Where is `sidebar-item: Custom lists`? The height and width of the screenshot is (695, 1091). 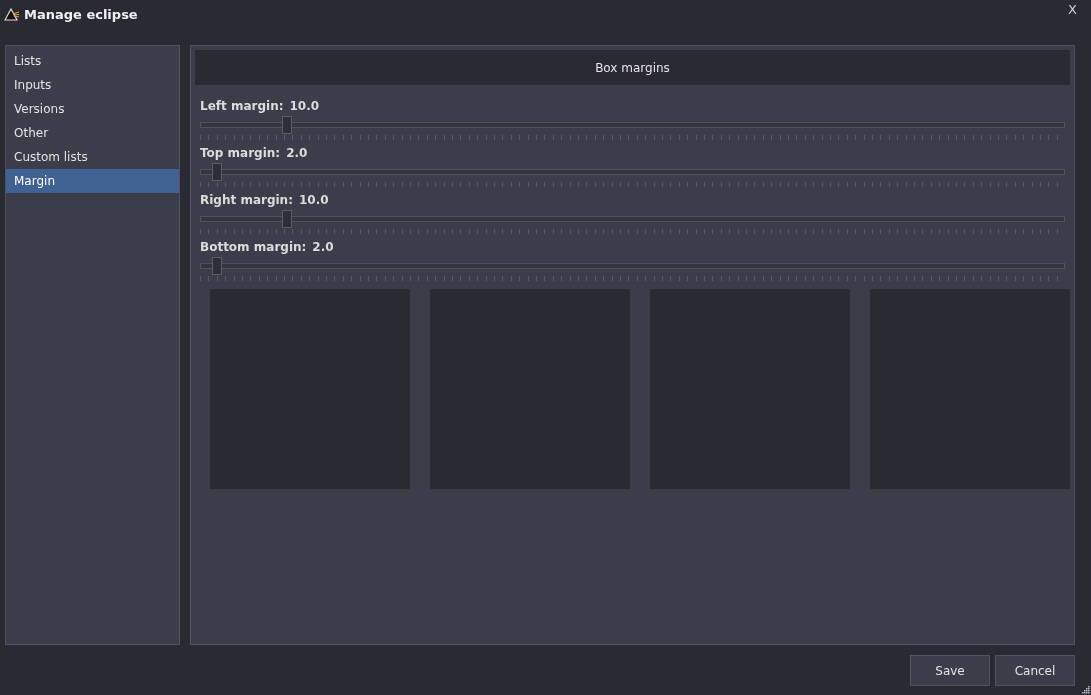 sidebar-item: Custom lists is located at coordinates (92, 157).